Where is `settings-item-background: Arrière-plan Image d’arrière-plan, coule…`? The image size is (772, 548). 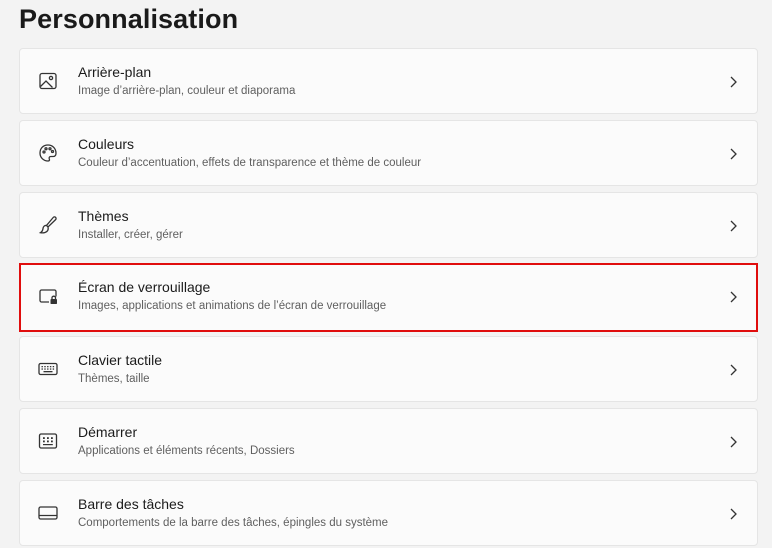 settings-item-background: Arrière-plan Image d’arrière-plan, coule… is located at coordinates (388, 81).